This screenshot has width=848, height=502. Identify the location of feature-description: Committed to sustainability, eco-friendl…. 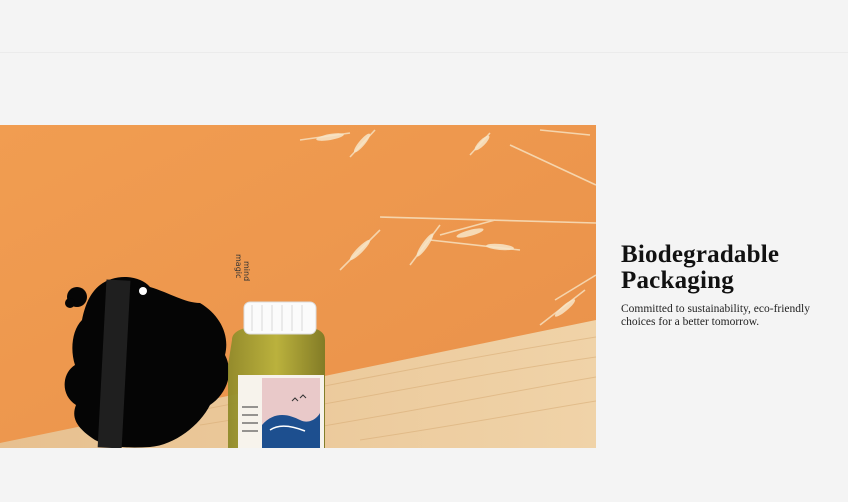
(726, 316).